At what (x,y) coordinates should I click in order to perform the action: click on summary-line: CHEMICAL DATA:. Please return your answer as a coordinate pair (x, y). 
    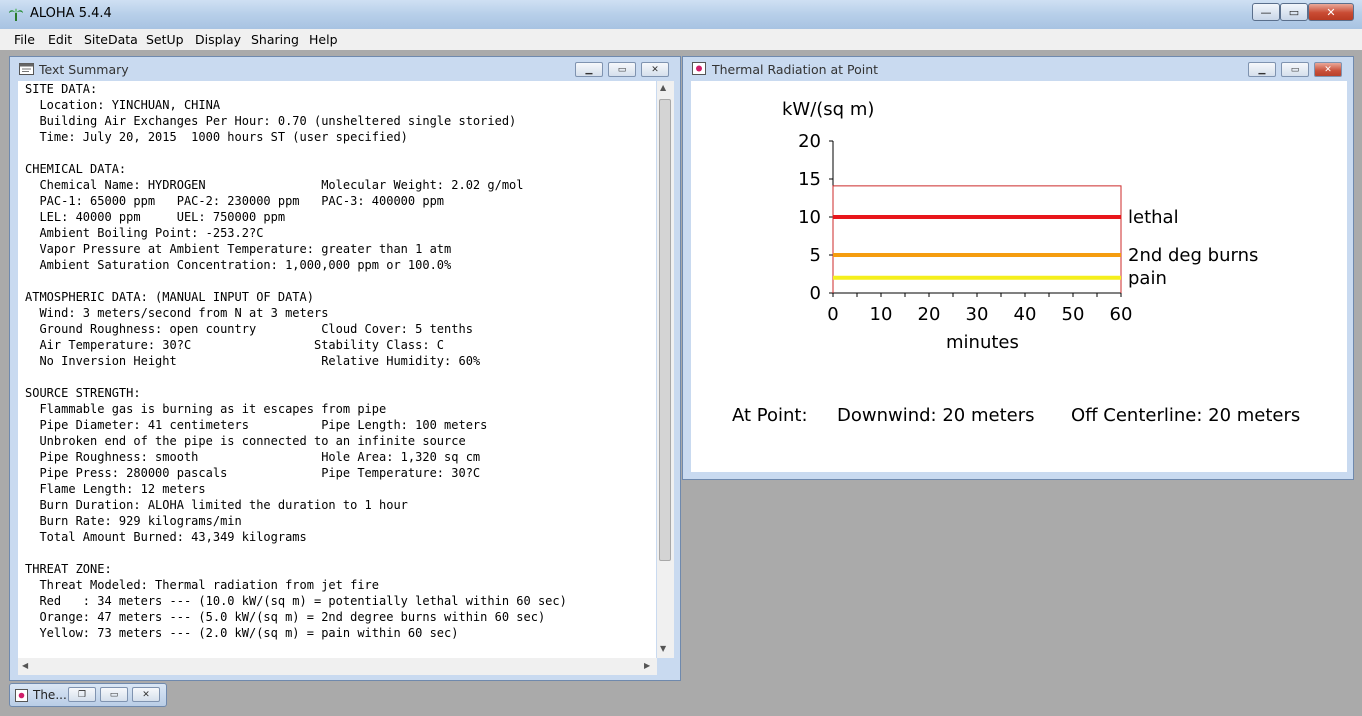
    Looking at the image, I should click on (76, 169).